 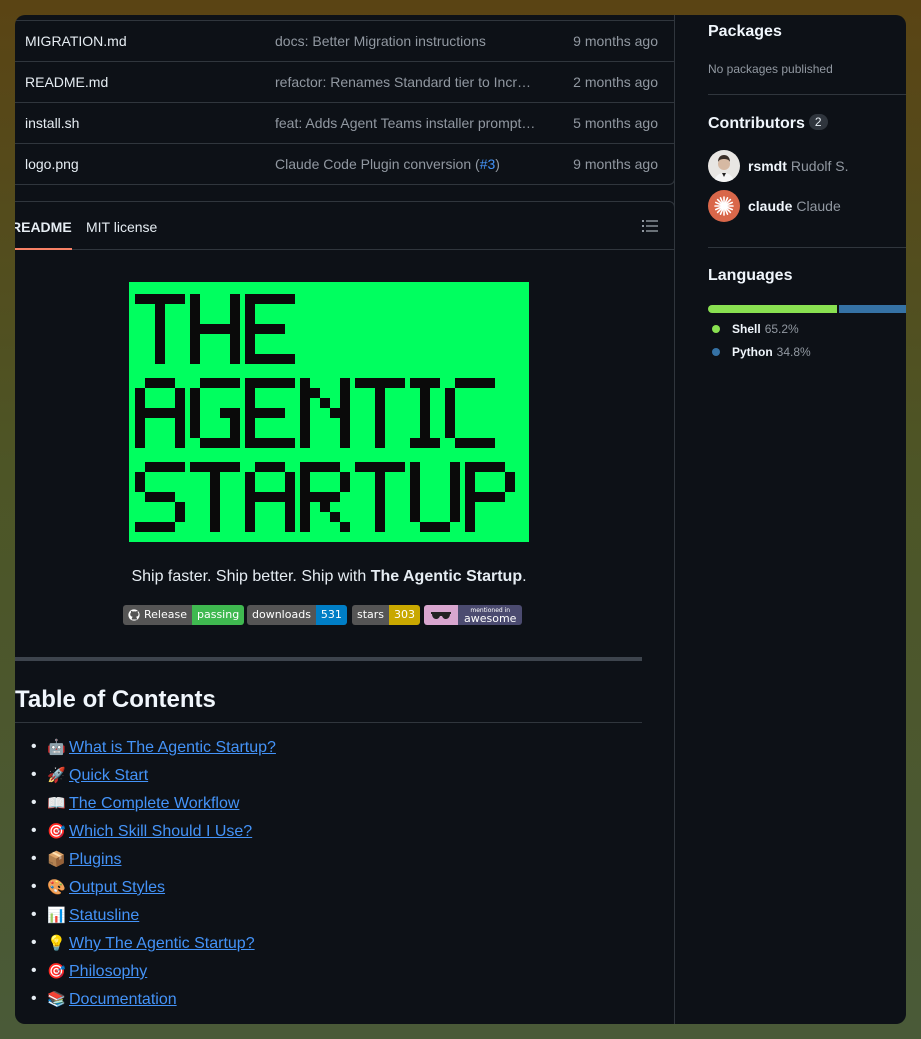 I want to click on toc-emoji-icon: 🚀, so click(x=56, y=775).